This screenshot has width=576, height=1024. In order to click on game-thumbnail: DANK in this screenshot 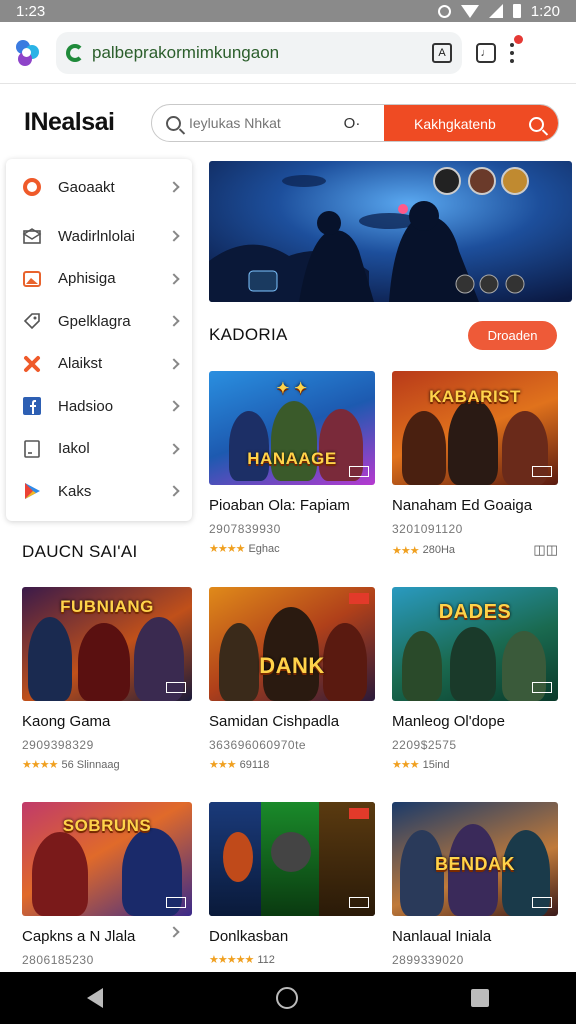, I will do `click(292, 644)`.